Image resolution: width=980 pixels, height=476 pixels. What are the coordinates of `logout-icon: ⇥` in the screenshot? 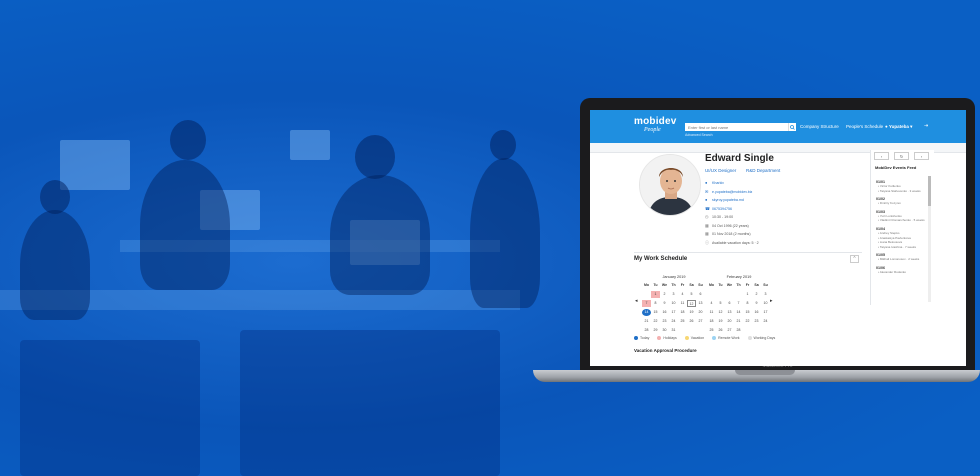 It's located at (926, 126).